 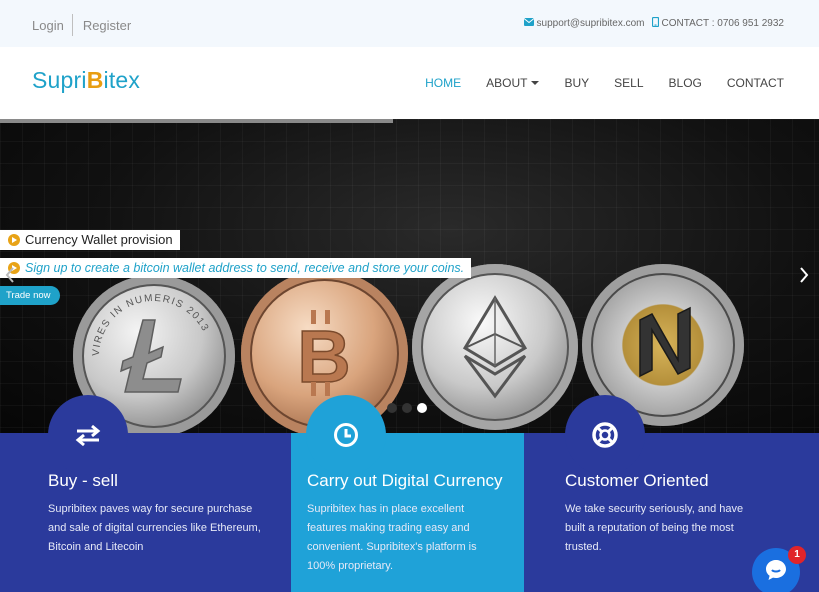 I want to click on envelope-icon, so click(x=528, y=23).